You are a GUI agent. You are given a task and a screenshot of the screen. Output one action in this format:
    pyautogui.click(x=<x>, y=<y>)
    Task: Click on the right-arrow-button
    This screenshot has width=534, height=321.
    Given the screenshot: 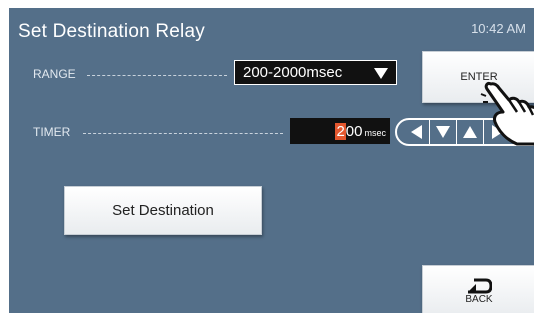 What is the action you would take?
    pyautogui.click(x=497, y=132)
    